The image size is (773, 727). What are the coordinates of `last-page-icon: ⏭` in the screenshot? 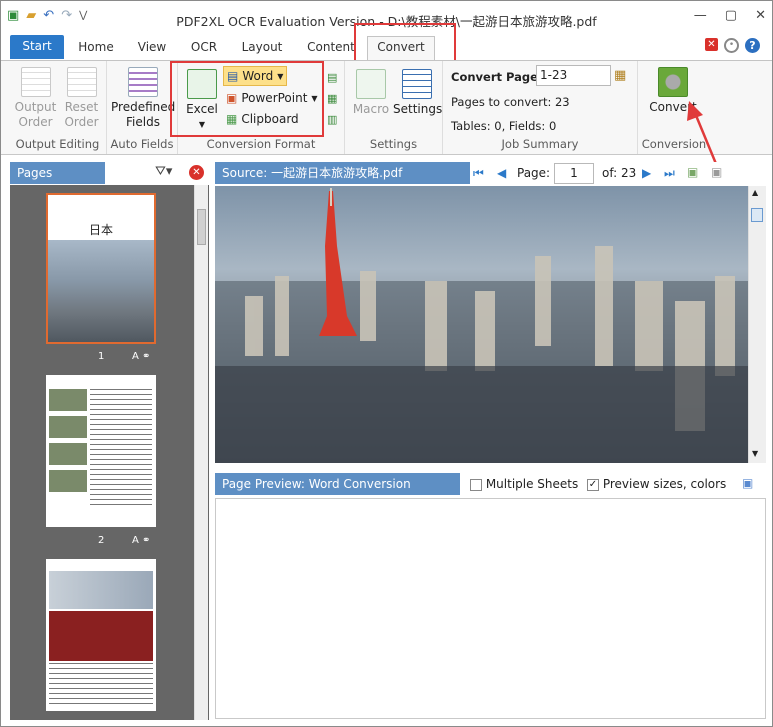 It's located at (669, 173).